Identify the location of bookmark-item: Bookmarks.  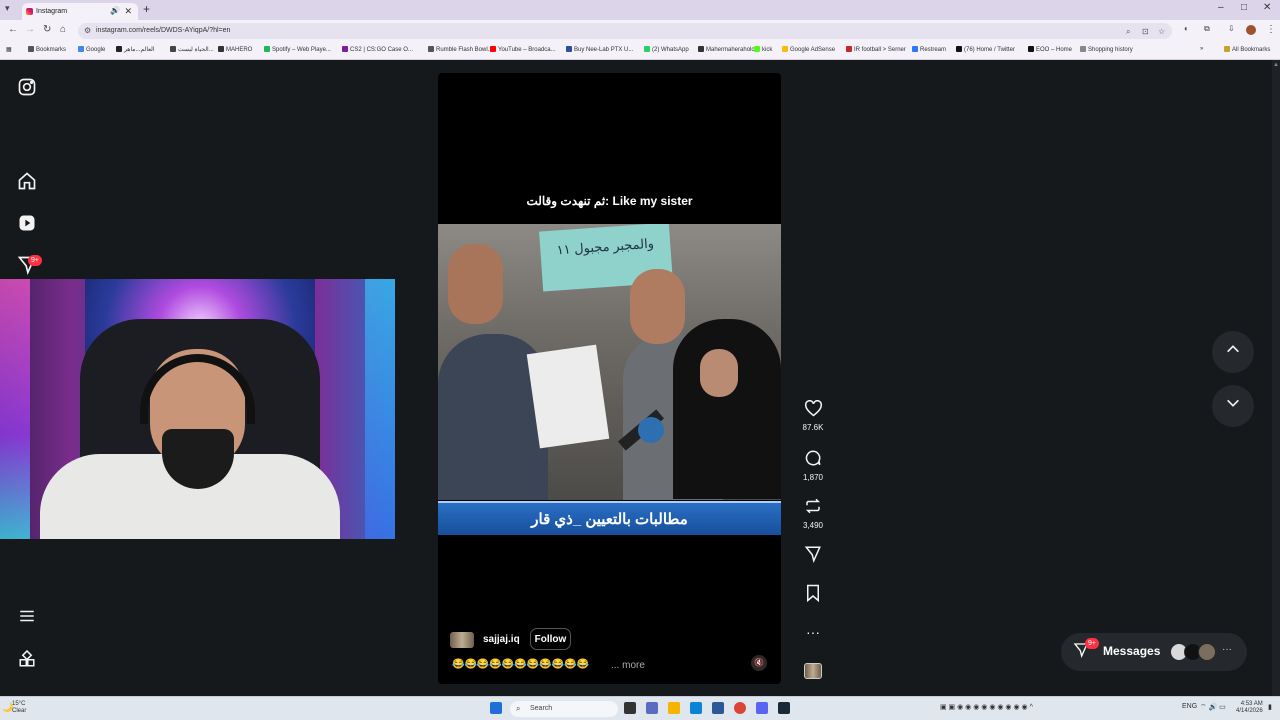
(47, 49).